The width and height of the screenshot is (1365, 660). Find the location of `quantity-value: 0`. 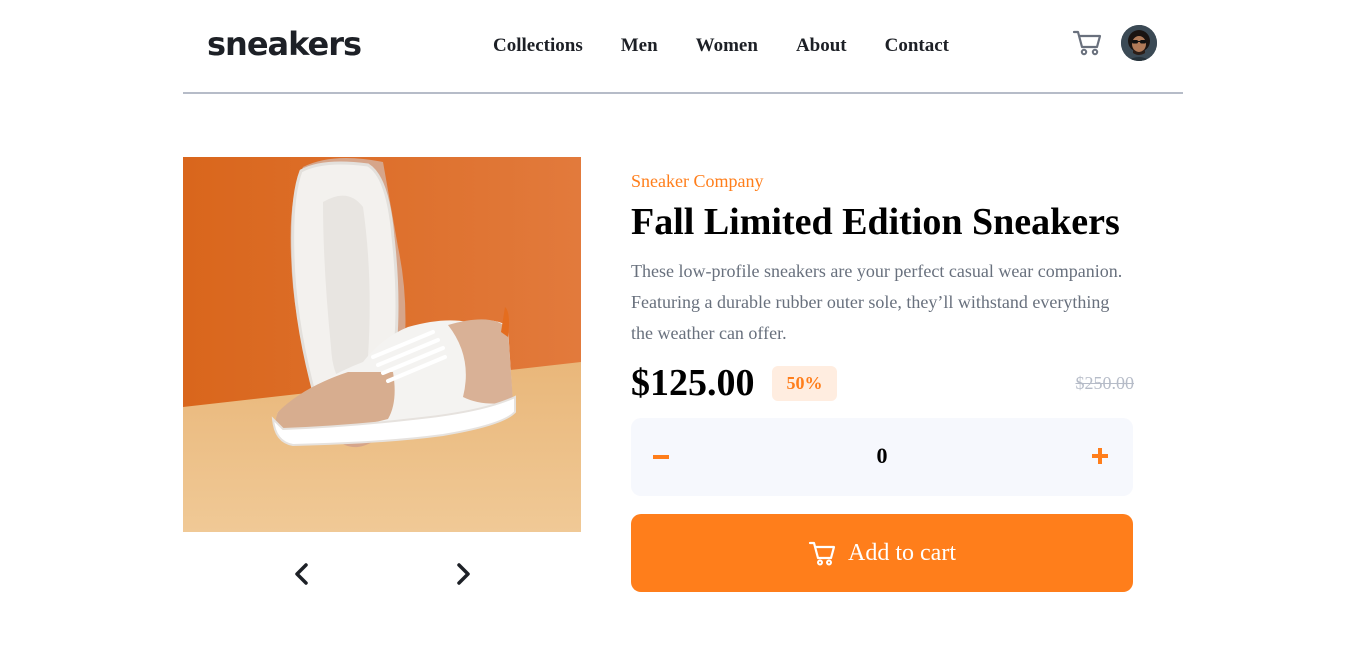

quantity-value: 0 is located at coordinates (882, 455).